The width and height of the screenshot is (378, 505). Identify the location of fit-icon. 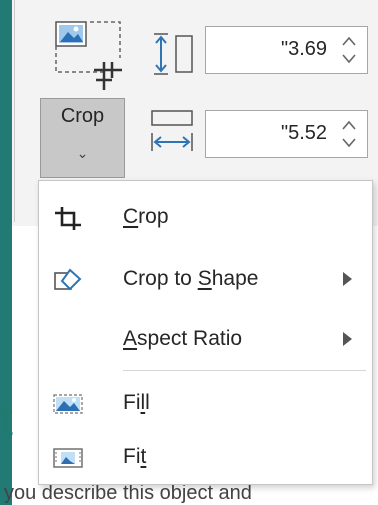
(68, 458).